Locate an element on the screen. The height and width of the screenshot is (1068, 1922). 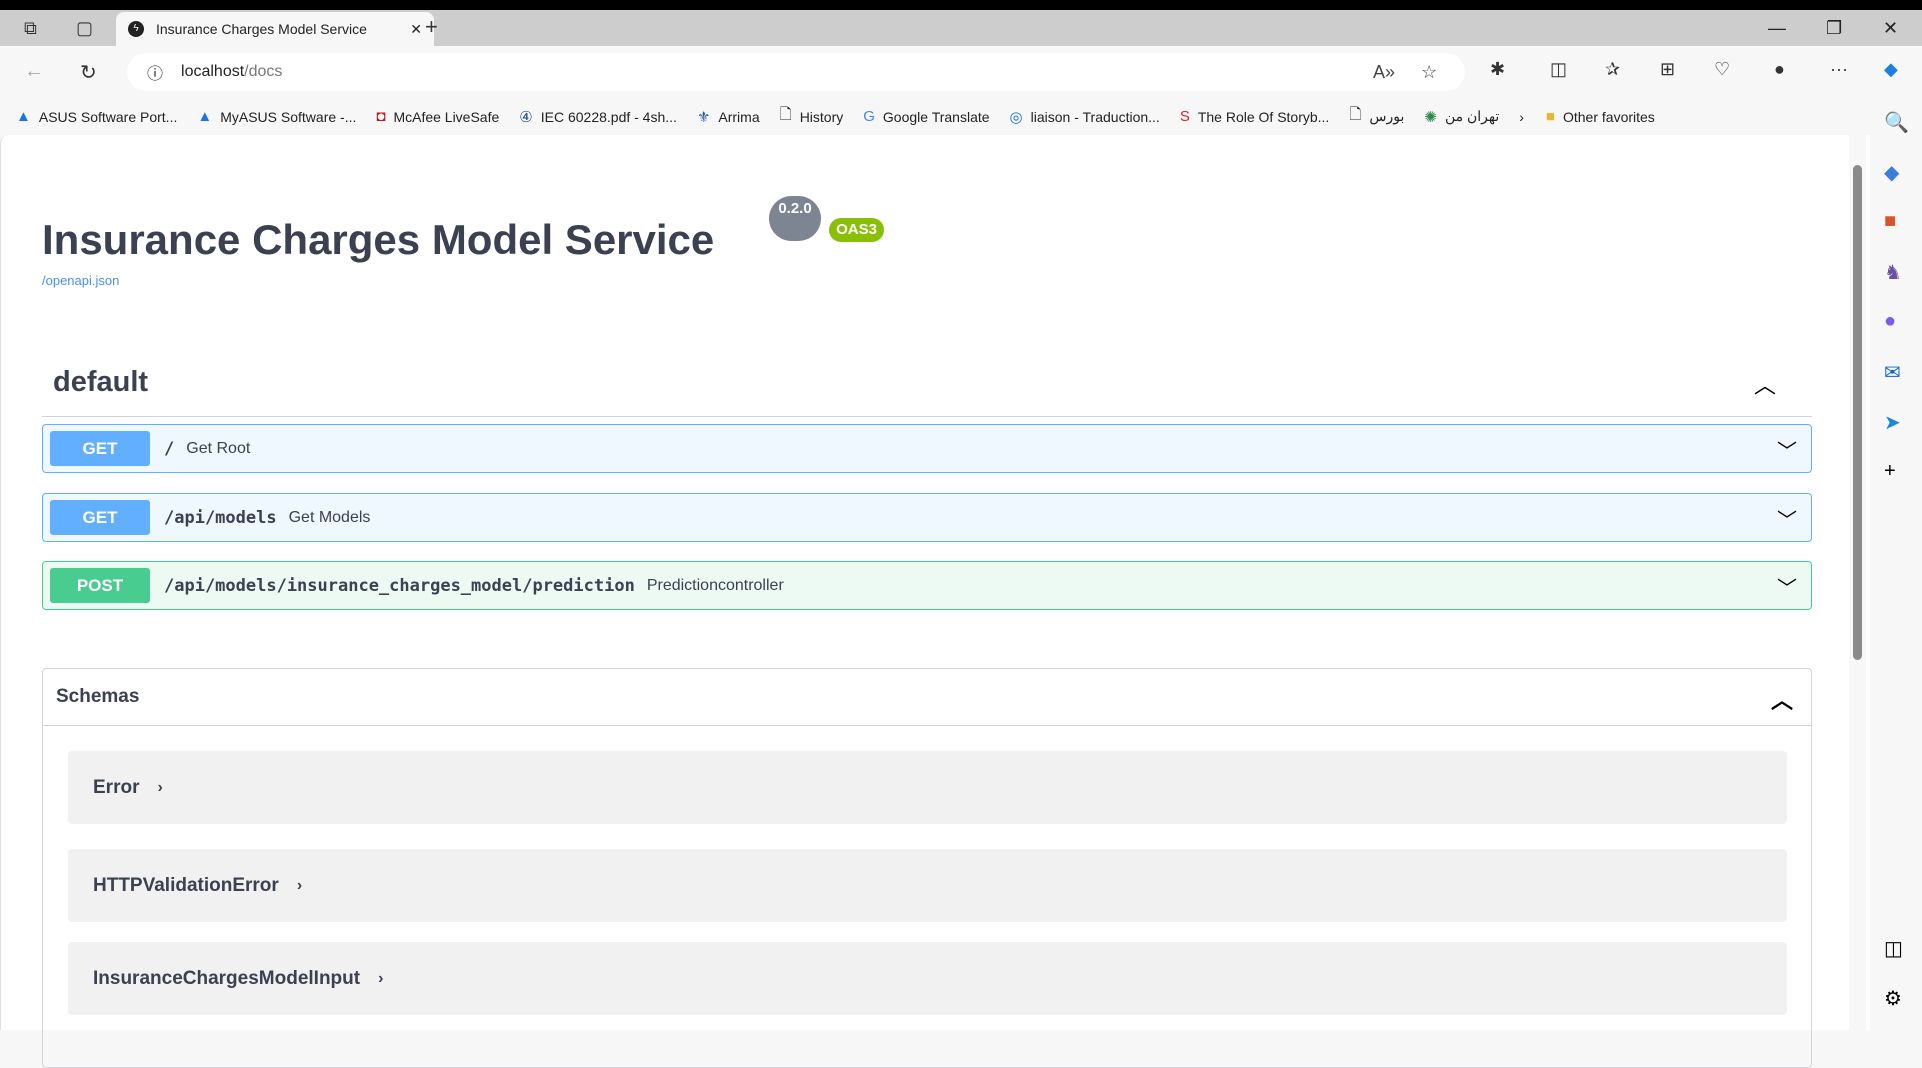
openapi-link: /openapi.json is located at coordinates (80, 280).